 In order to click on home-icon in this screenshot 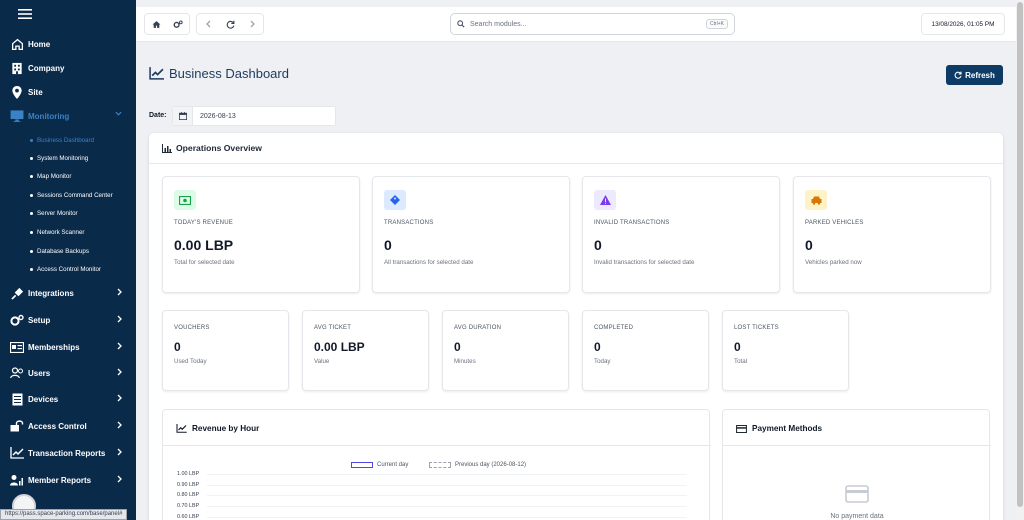, I will do `click(17, 44)`.